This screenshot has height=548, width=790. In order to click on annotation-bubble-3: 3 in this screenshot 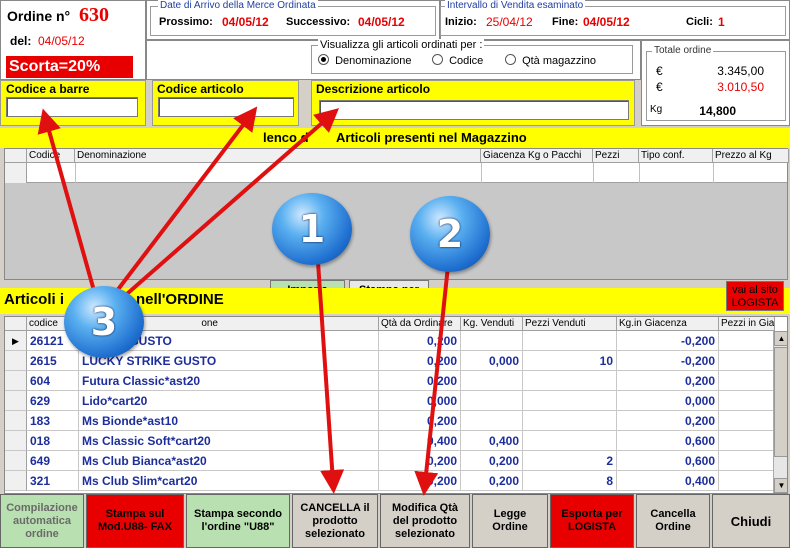, I will do `click(104, 322)`.